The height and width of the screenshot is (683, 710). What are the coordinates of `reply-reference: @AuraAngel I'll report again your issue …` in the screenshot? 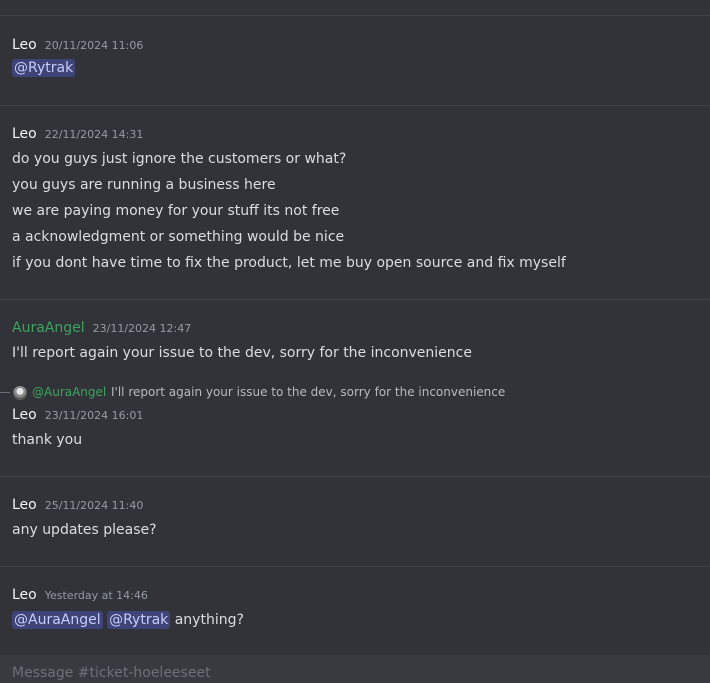 It's located at (355, 393).